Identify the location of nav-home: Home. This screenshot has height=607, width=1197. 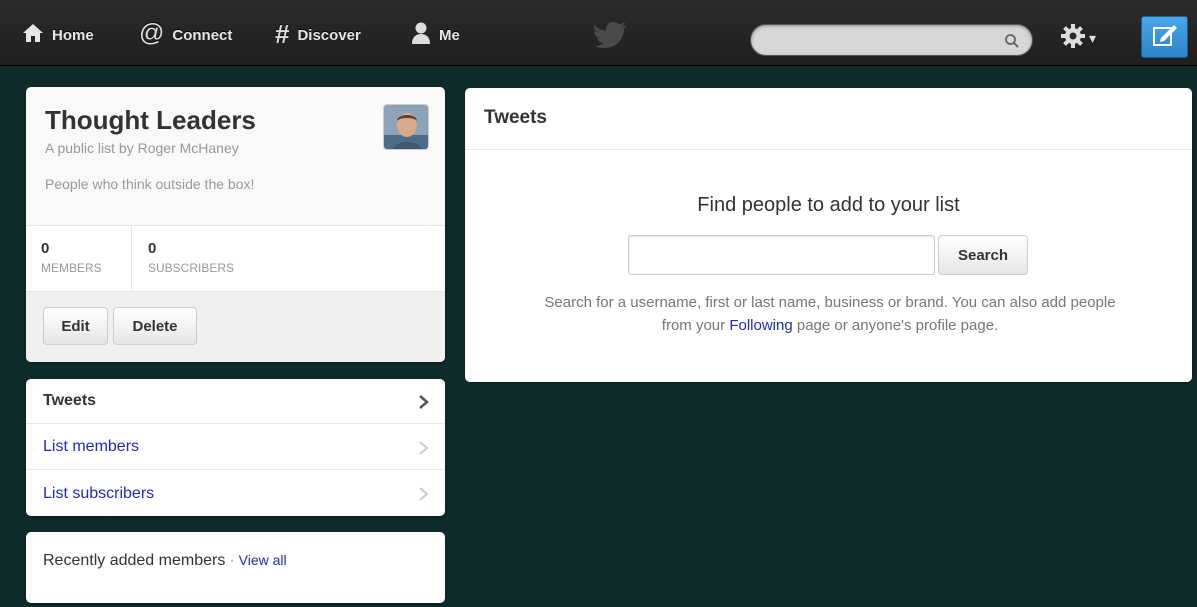
(58, 35).